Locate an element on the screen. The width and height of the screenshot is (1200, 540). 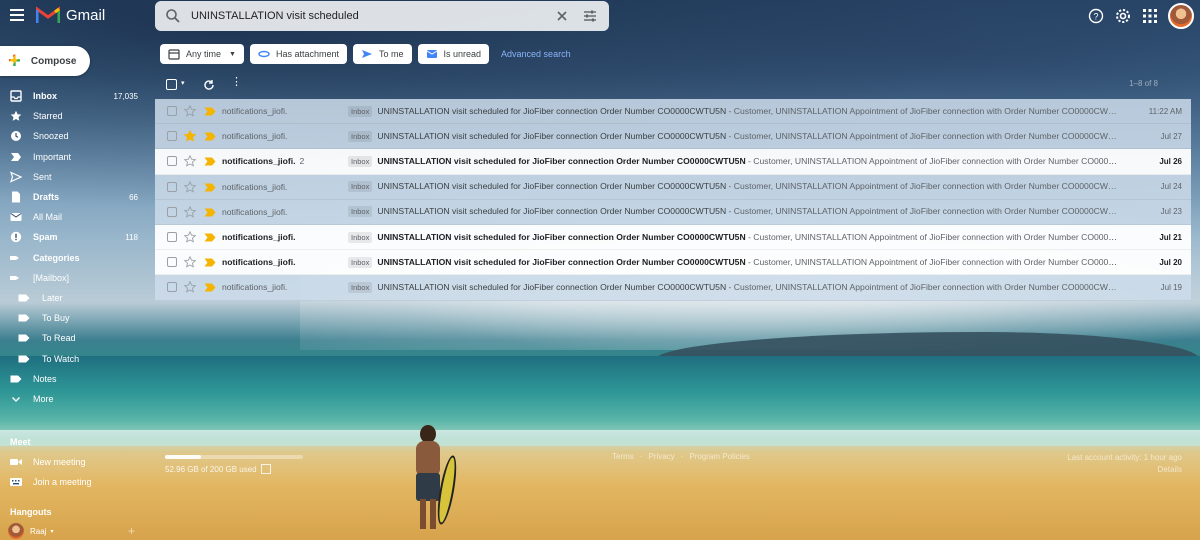
advanced-search-link: Advanced search is located at coordinates (536, 54).